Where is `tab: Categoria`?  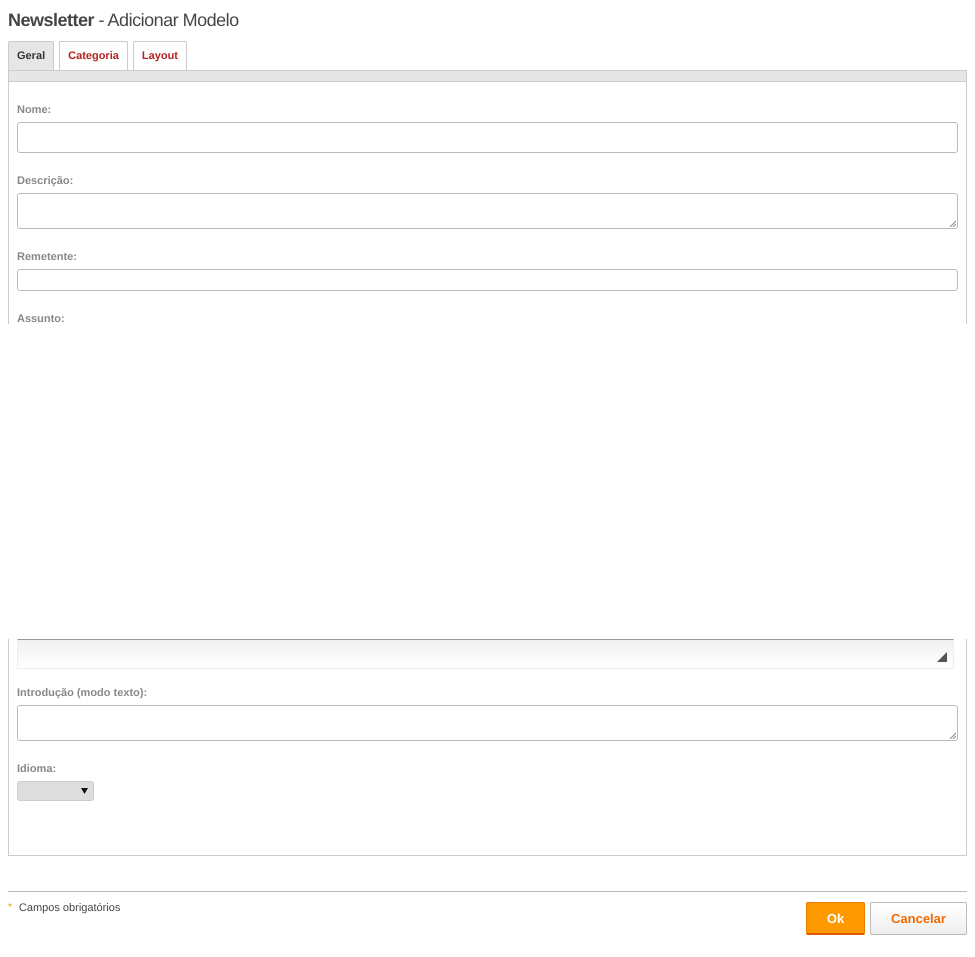
tab: Categoria is located at coordinates (93, 55).